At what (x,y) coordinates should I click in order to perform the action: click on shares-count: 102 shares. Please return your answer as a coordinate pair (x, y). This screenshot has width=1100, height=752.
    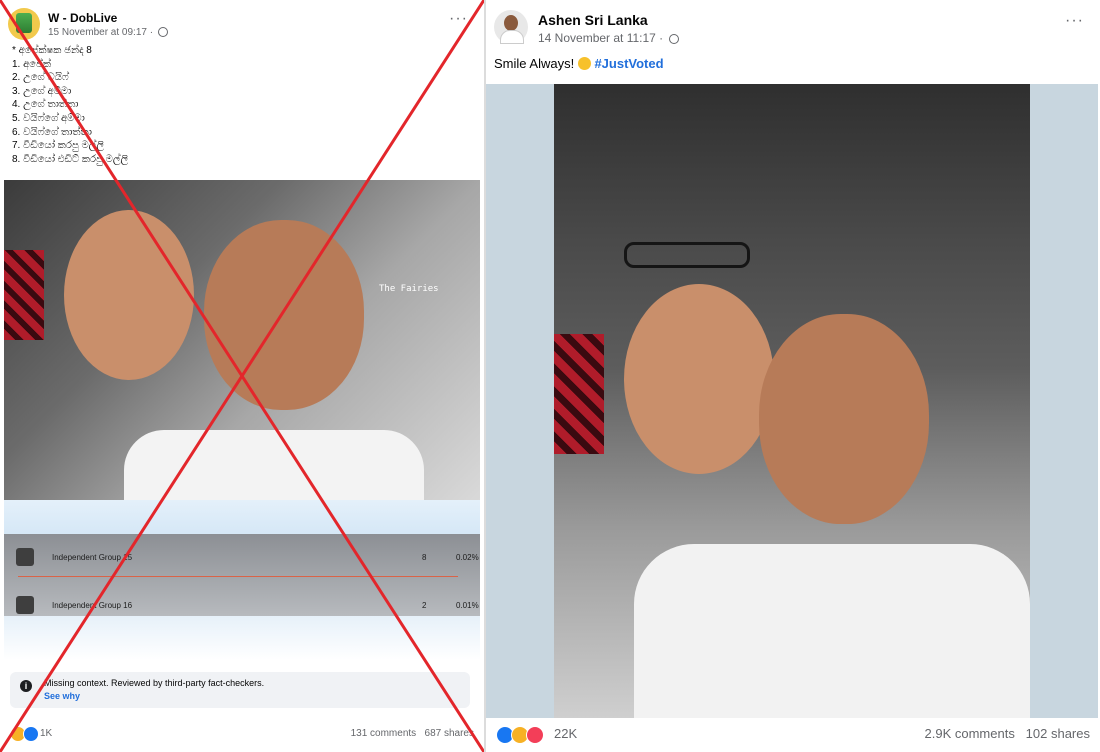
    Looking at the image, I should click on (1058, 733).